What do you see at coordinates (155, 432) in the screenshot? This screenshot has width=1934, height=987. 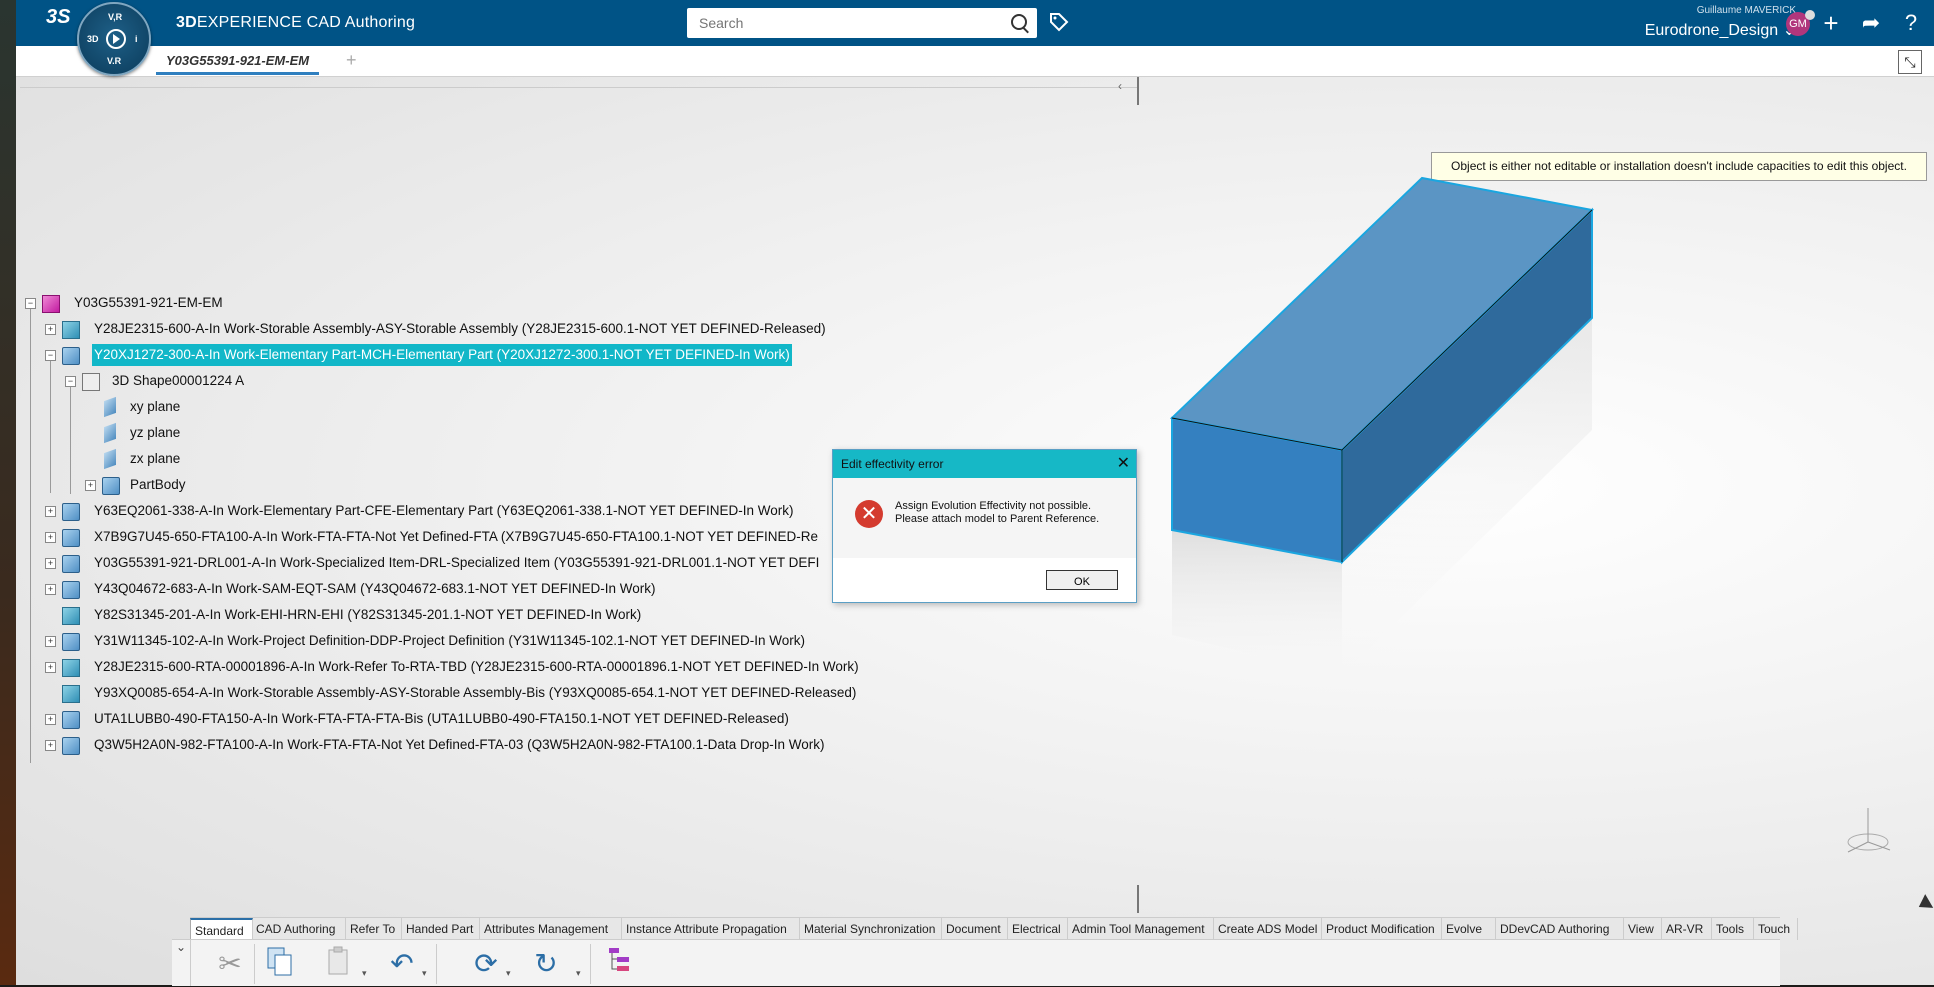 I see `tree-node-label: yz plane` at bounding box center [155, 432].